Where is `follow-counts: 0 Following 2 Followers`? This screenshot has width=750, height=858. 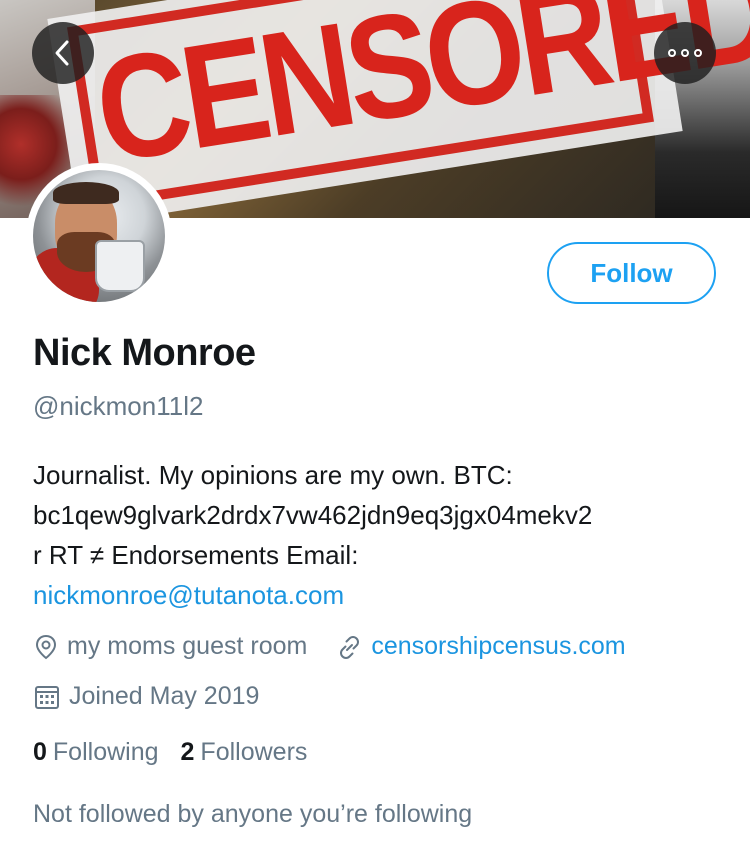 follow-counts: 0 Following 2 Followers is located at coordinates (181, 752).